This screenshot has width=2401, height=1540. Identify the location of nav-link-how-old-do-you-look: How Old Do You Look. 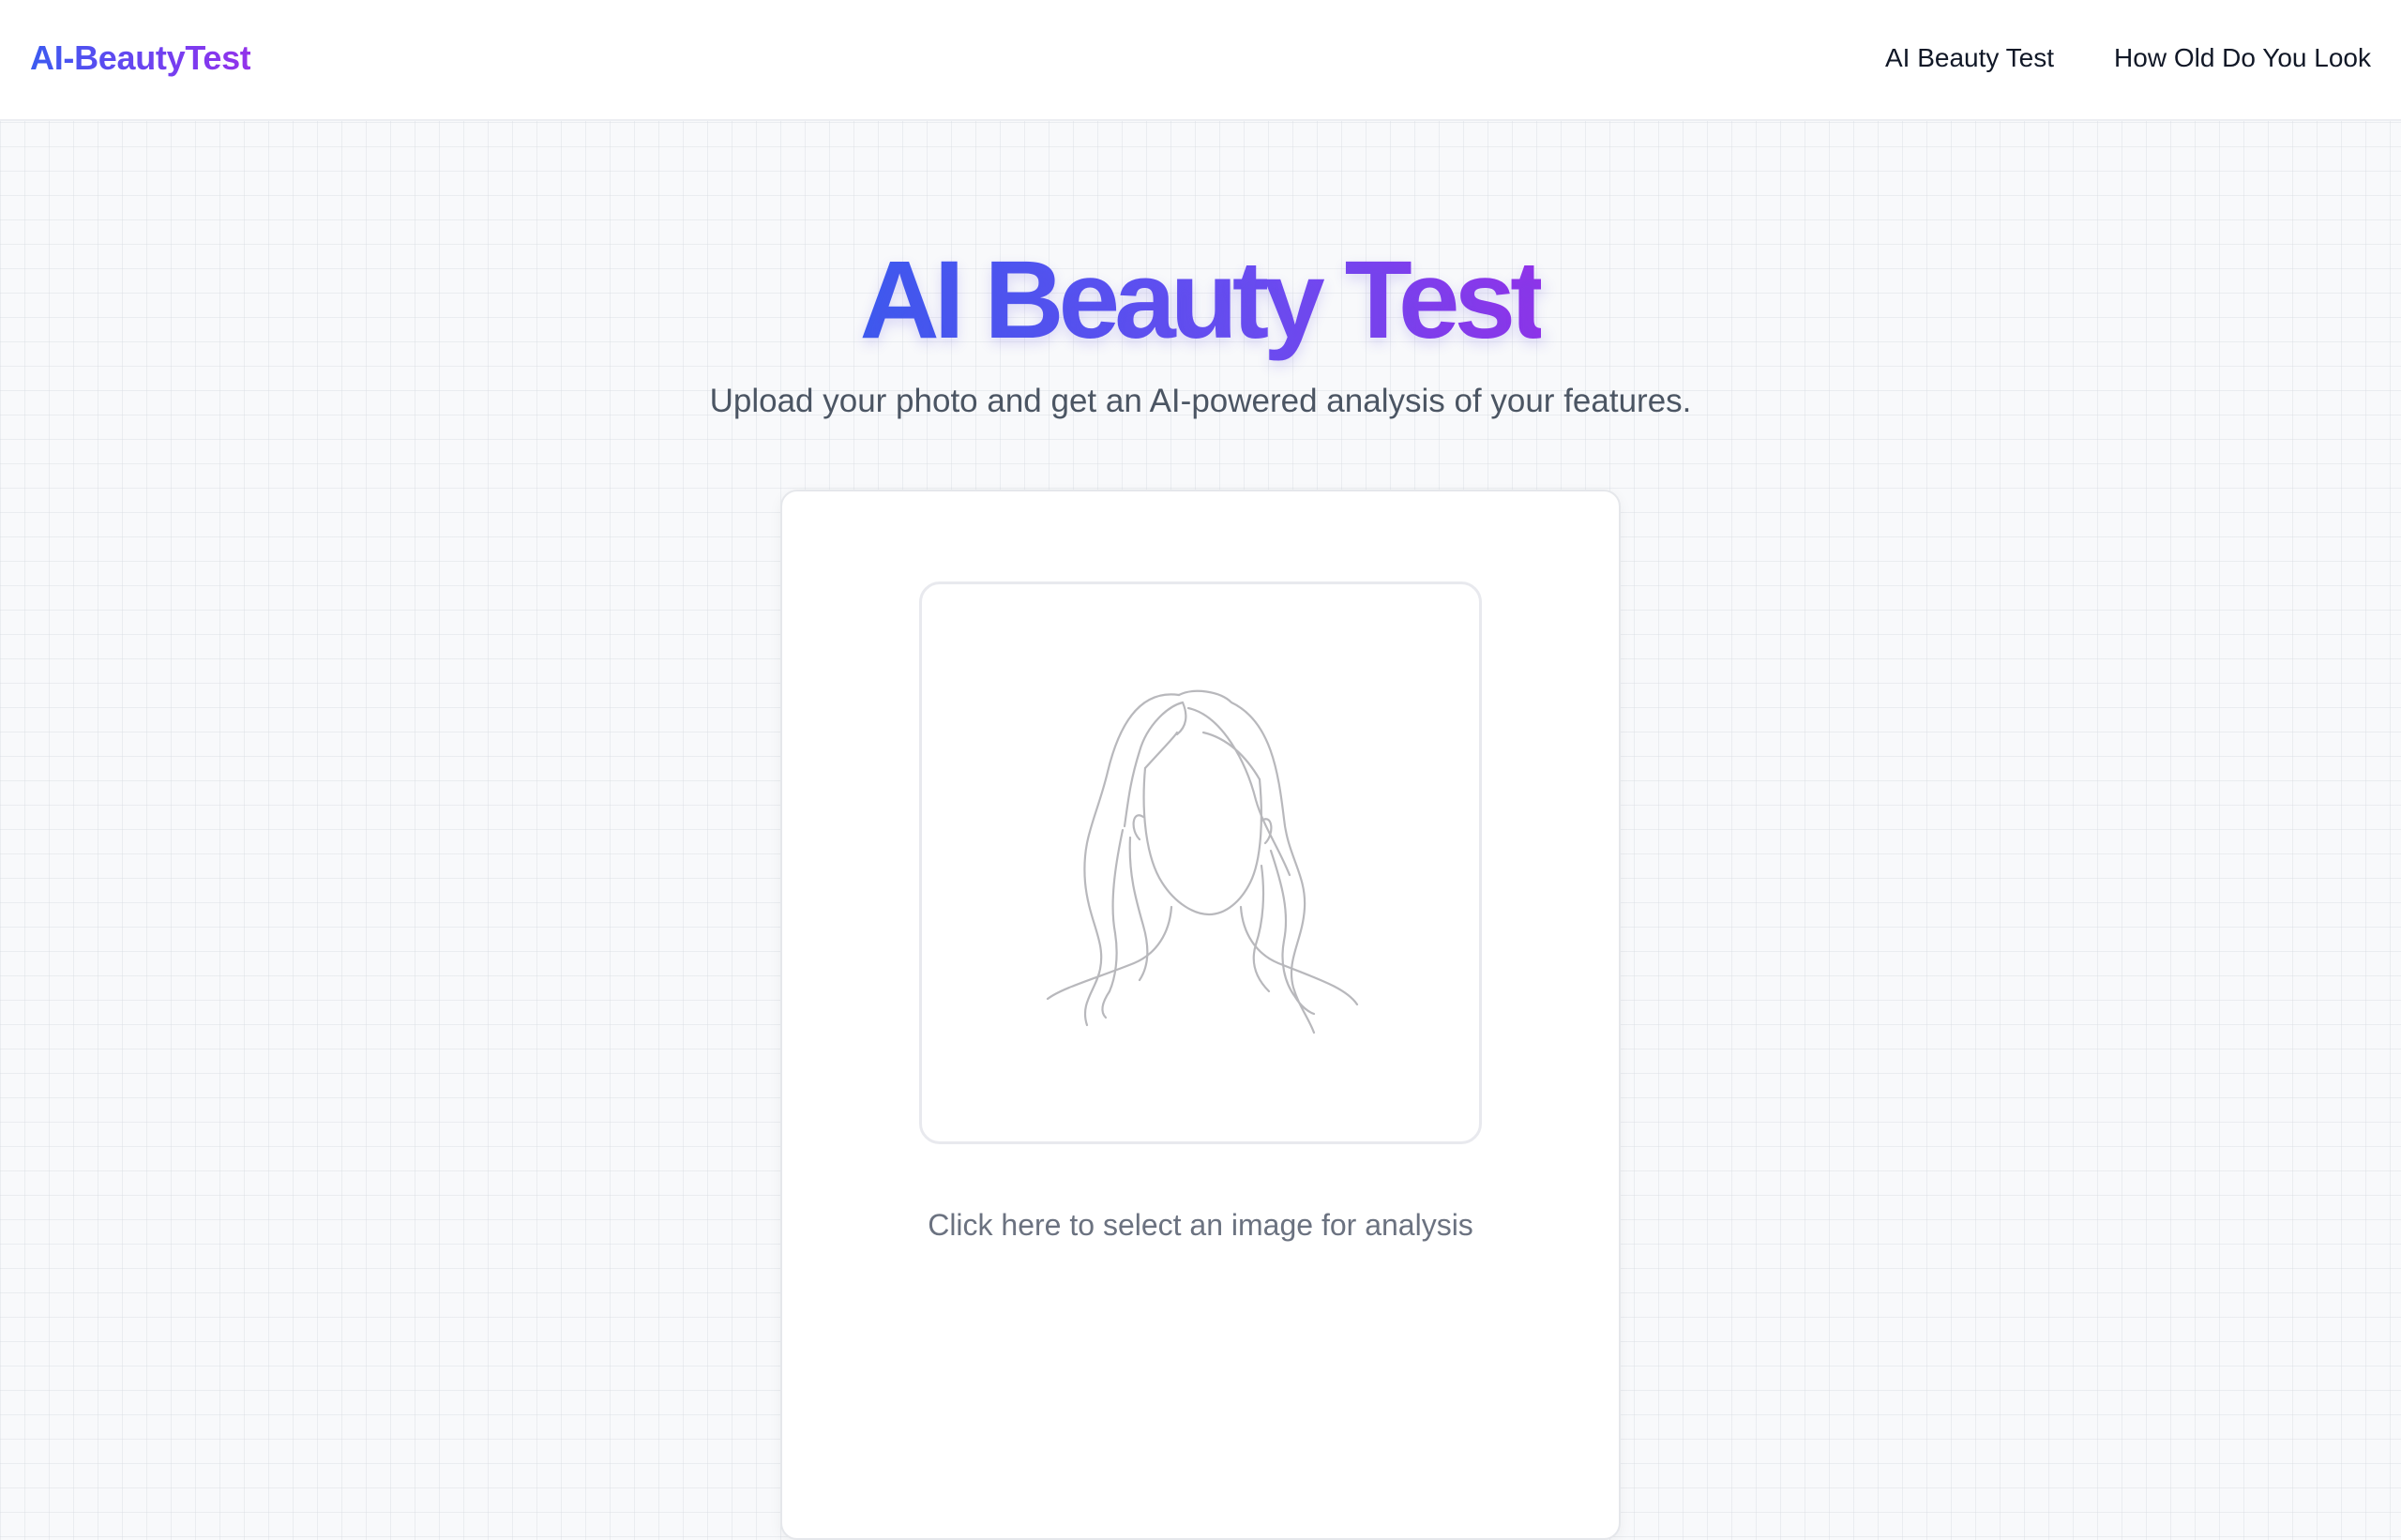
(2242, 58).